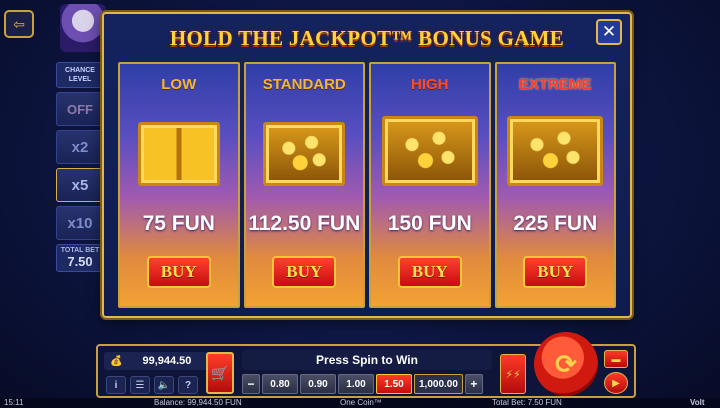  I want to click on play-icon: ▶, so click(616, 383).